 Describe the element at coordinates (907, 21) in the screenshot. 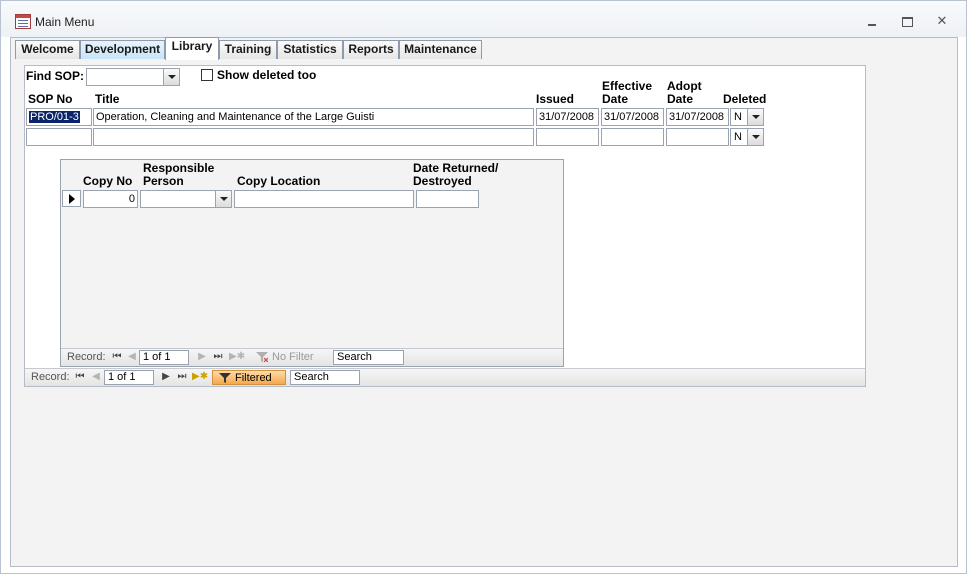

I see `restore-icon` at that location.